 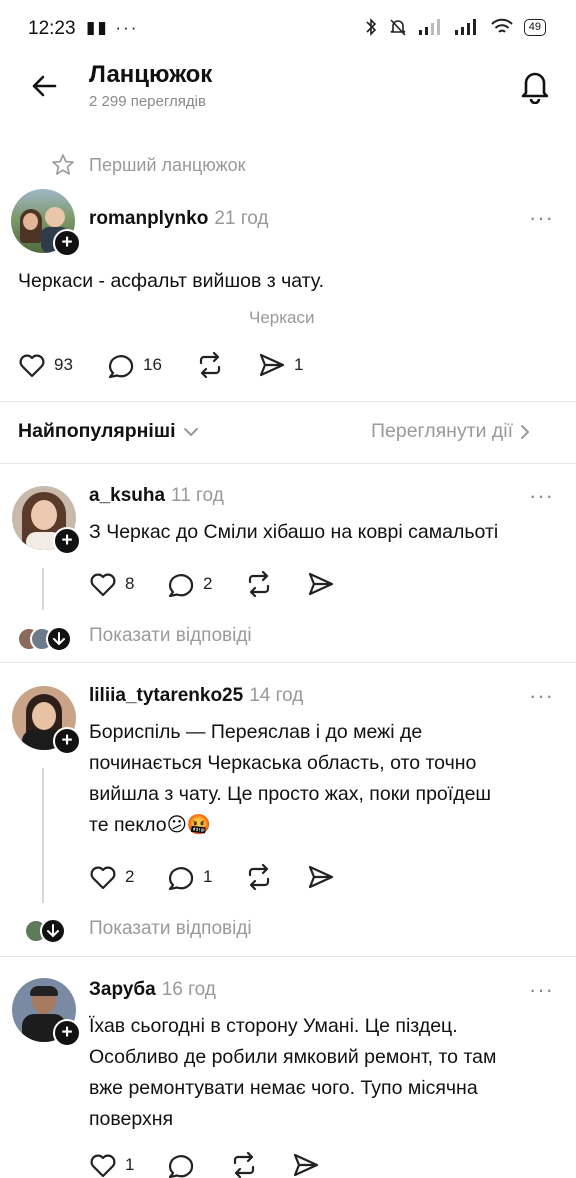 I want to click on post-share-count: 1, so click(x=299, y=364).